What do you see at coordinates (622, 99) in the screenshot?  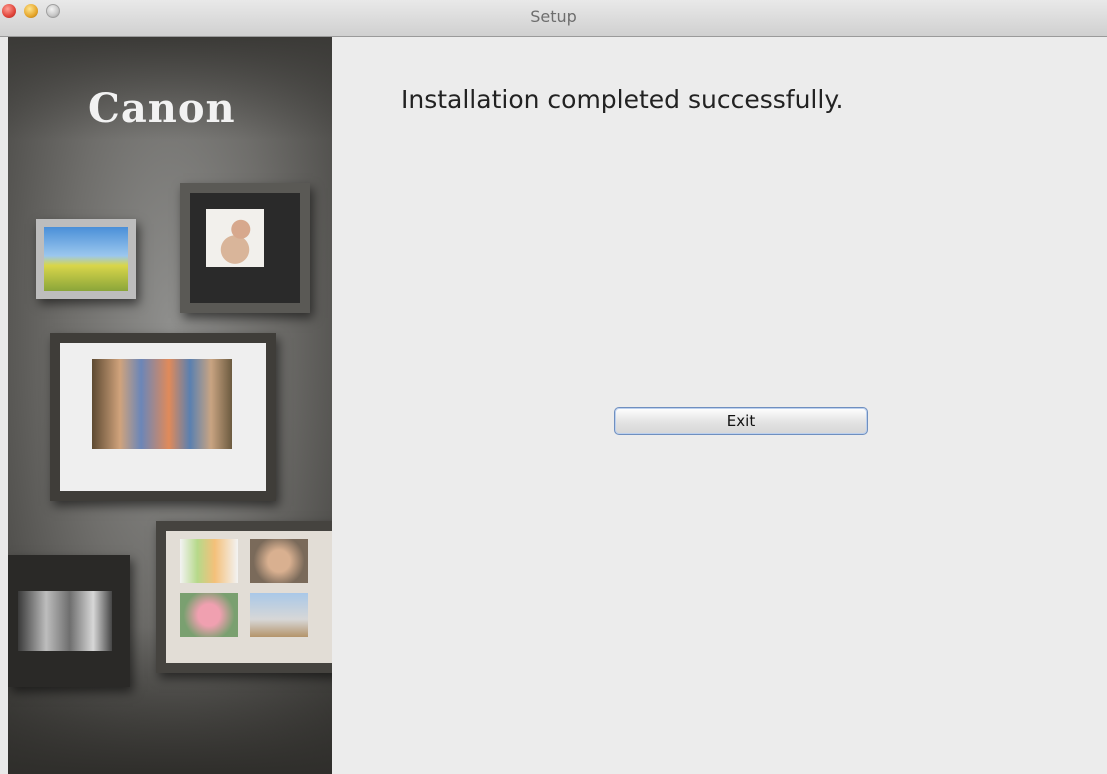 I see `completion-message: Installation completed successfully.` at bounding box center [622, 99].